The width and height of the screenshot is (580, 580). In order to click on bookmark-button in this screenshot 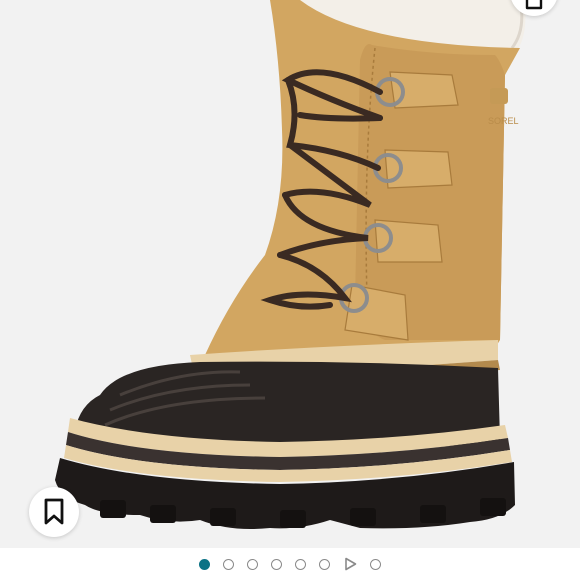, I will do `click(54, 512)`.